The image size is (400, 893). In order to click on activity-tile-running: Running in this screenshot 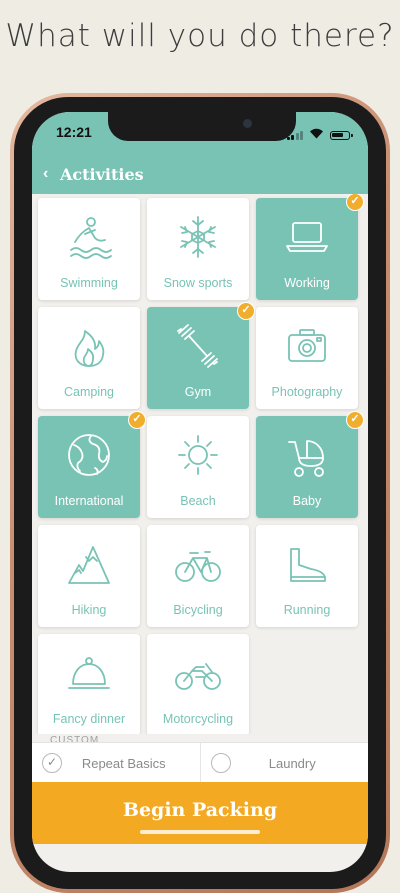, I will do `click(307, 576)`.